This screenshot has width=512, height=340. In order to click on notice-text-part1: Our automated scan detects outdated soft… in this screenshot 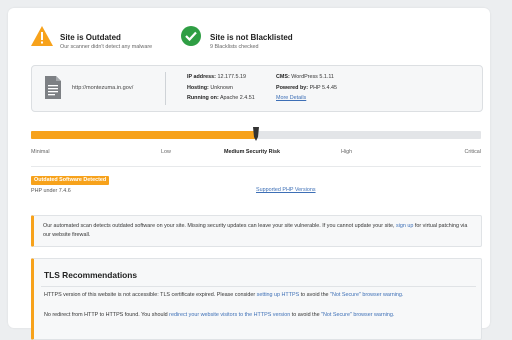, I will do `click(219, 226)`.